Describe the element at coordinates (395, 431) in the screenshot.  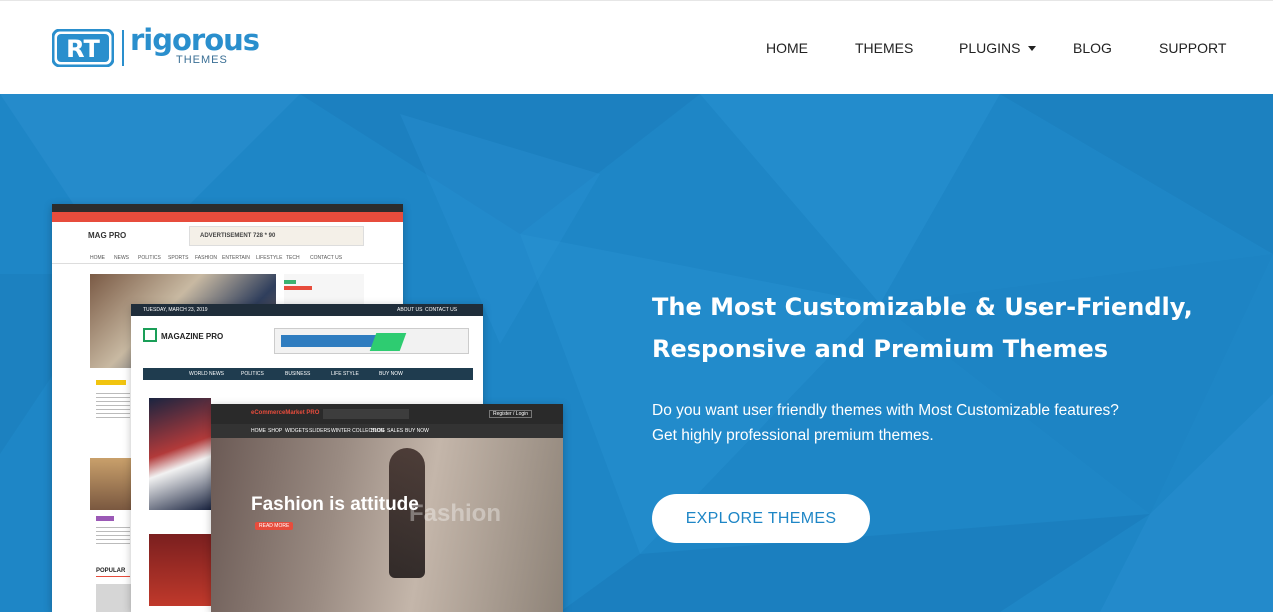
I see `ecommerce-menu-item: SALES` at that location.